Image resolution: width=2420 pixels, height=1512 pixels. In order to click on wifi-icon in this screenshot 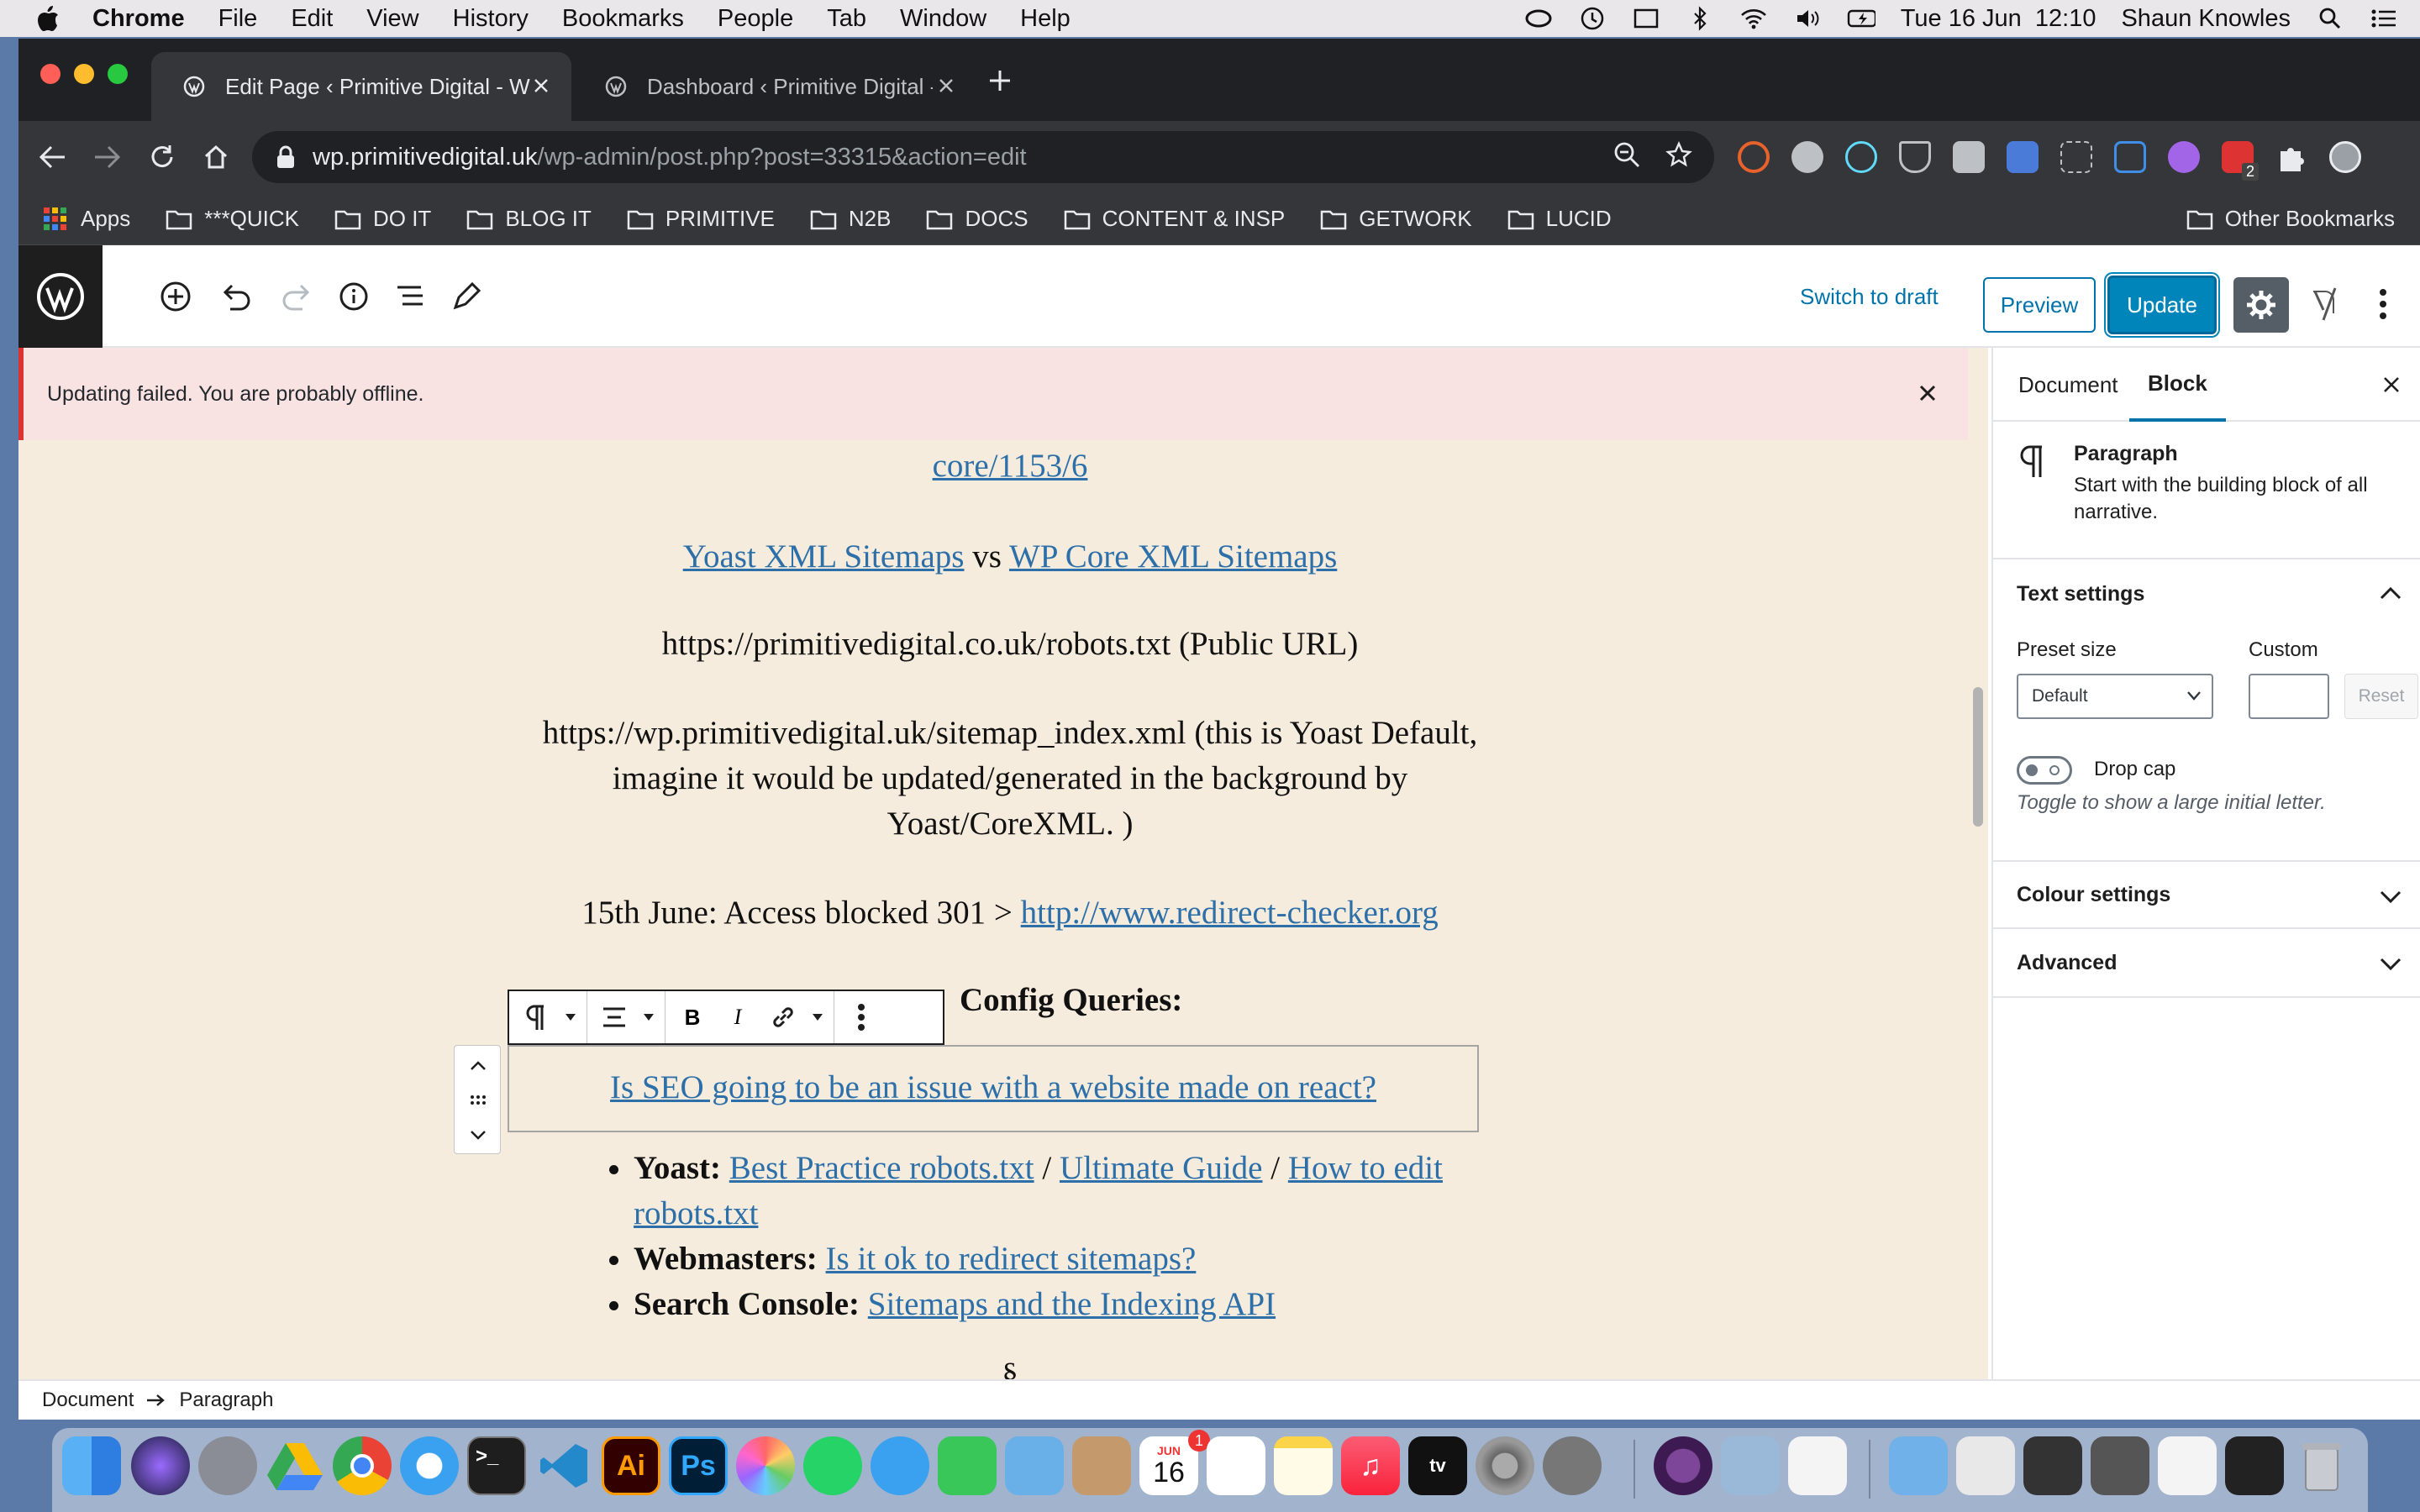, I will do `click(1753, 18)`.